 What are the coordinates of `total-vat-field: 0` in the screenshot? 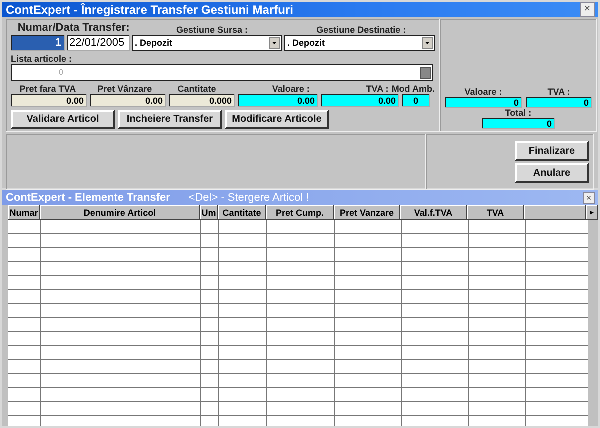 It's located at (559, 102).